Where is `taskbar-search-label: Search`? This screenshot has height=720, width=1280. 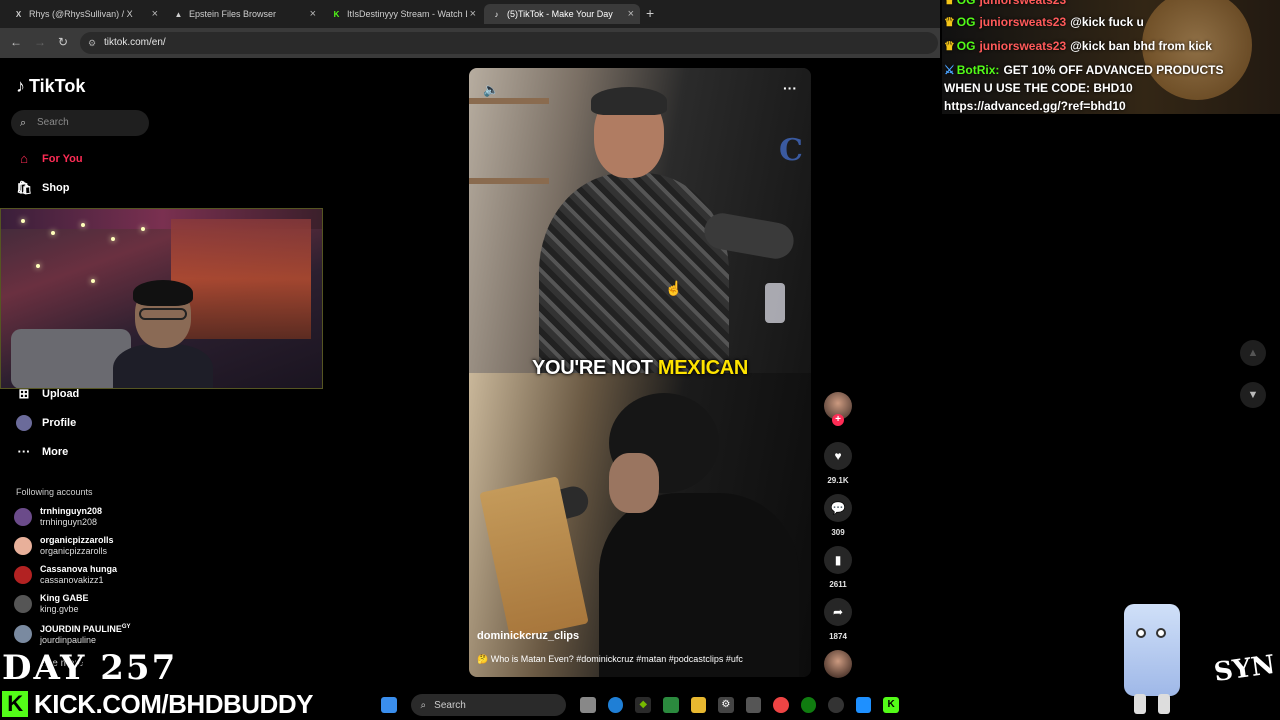
taskbar-search-label: Search is located at coordinates (450, 705).